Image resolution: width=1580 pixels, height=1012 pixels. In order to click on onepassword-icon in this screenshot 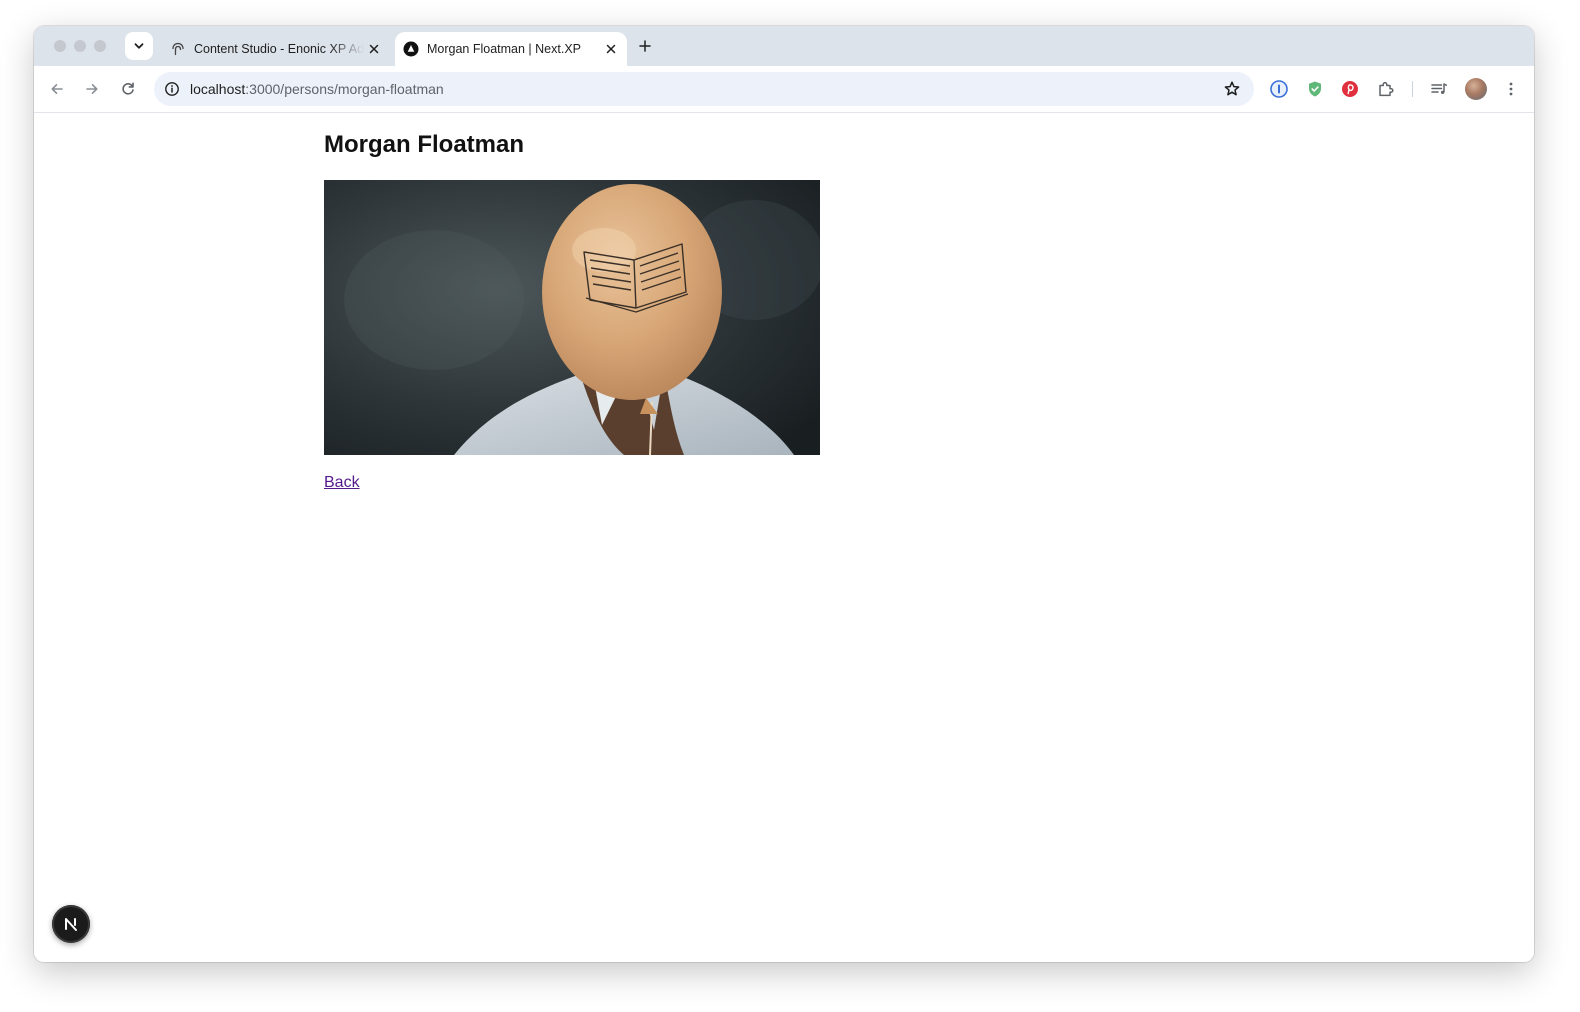, I will do `click(1279, 89)`.